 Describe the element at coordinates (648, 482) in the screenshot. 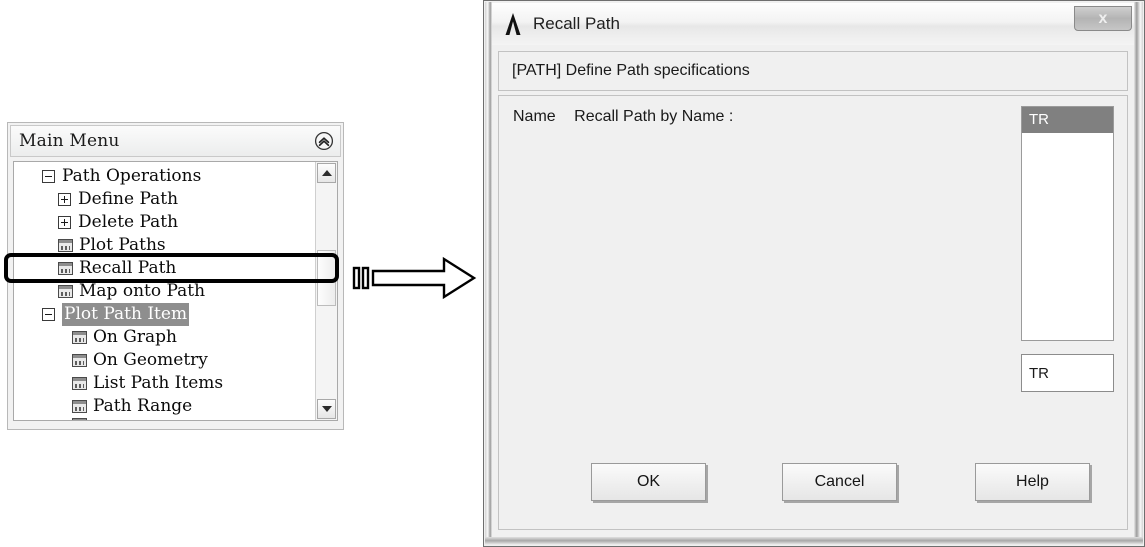

I see `ok-button: OK` at that location.